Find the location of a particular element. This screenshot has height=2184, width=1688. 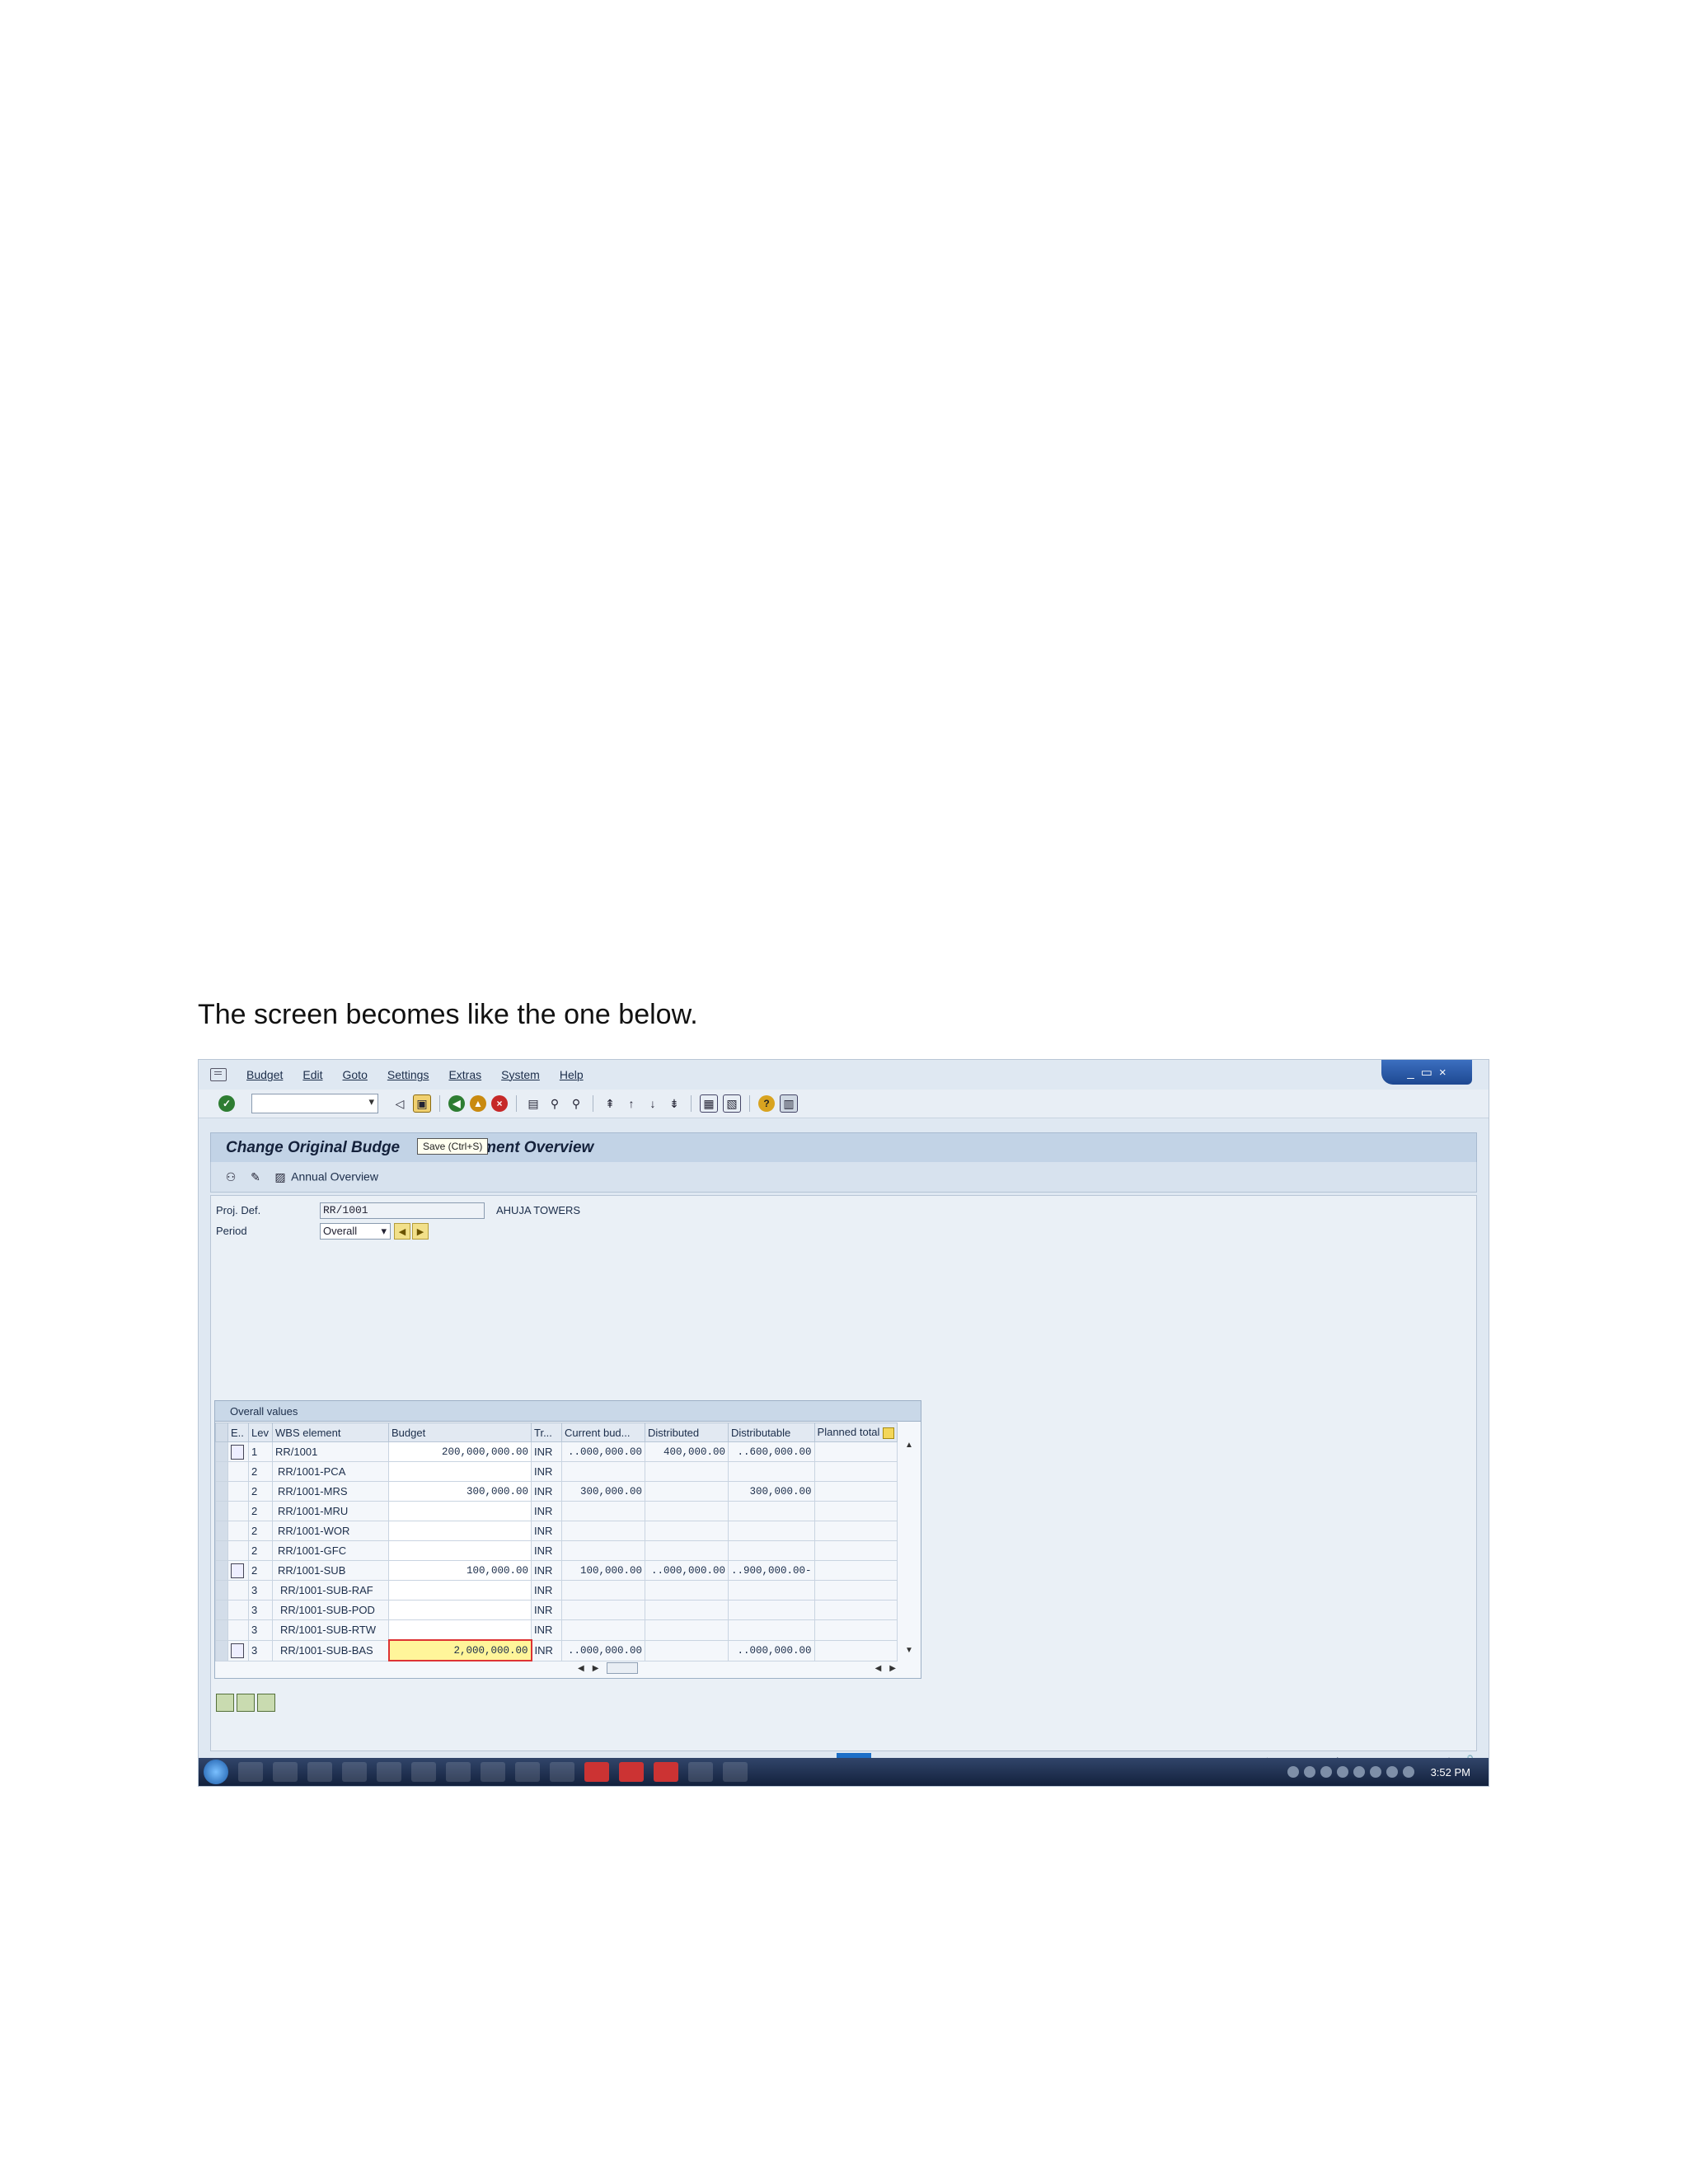

col-distributed: Distributed is located at coordinates (687, 1432).